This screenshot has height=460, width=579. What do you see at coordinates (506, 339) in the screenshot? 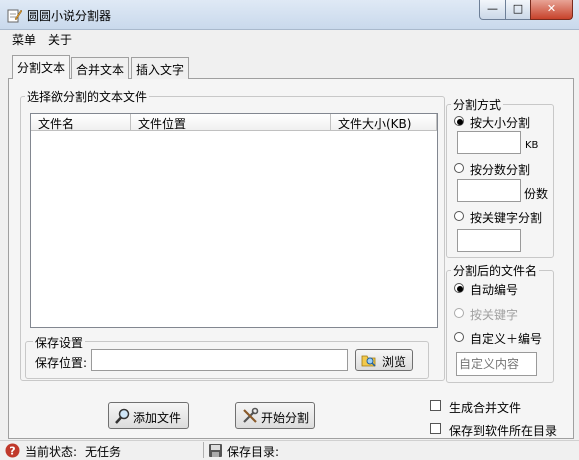
I see `custom-number-label: 自定义＋编号` at bounding box center [506, 339].